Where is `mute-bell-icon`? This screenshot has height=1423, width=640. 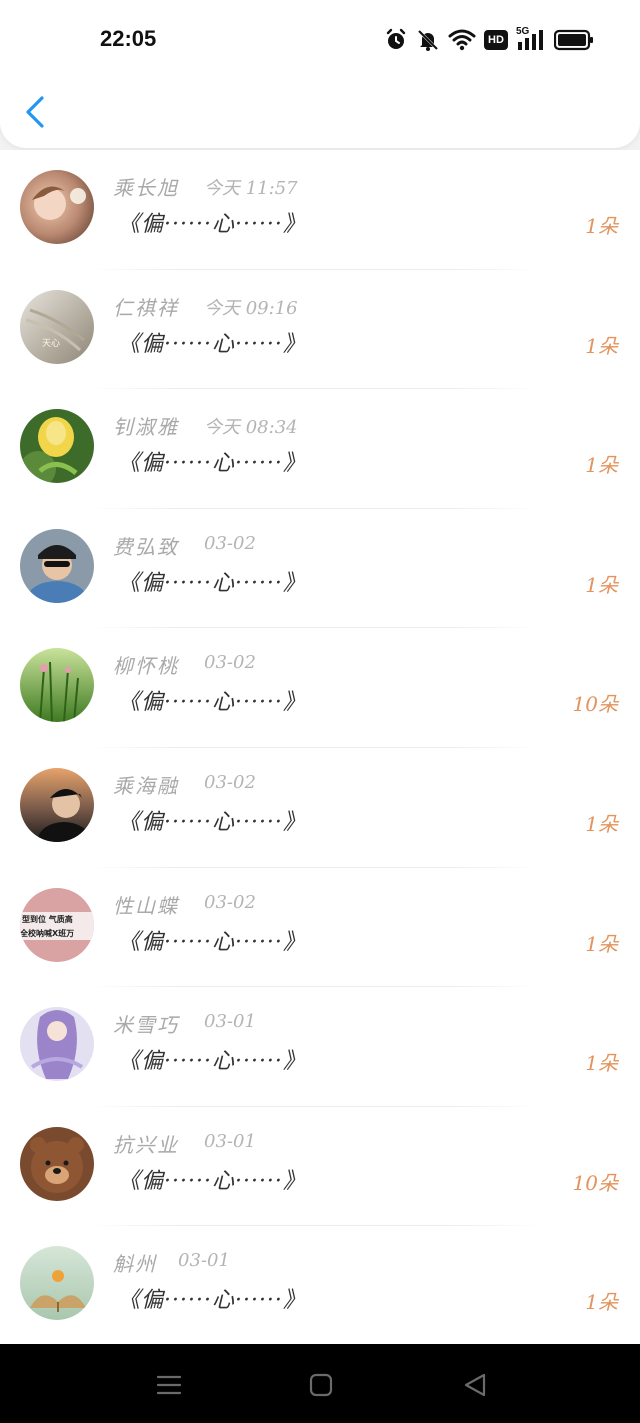 mute-bell-icon is located at coordinates (428, 40).